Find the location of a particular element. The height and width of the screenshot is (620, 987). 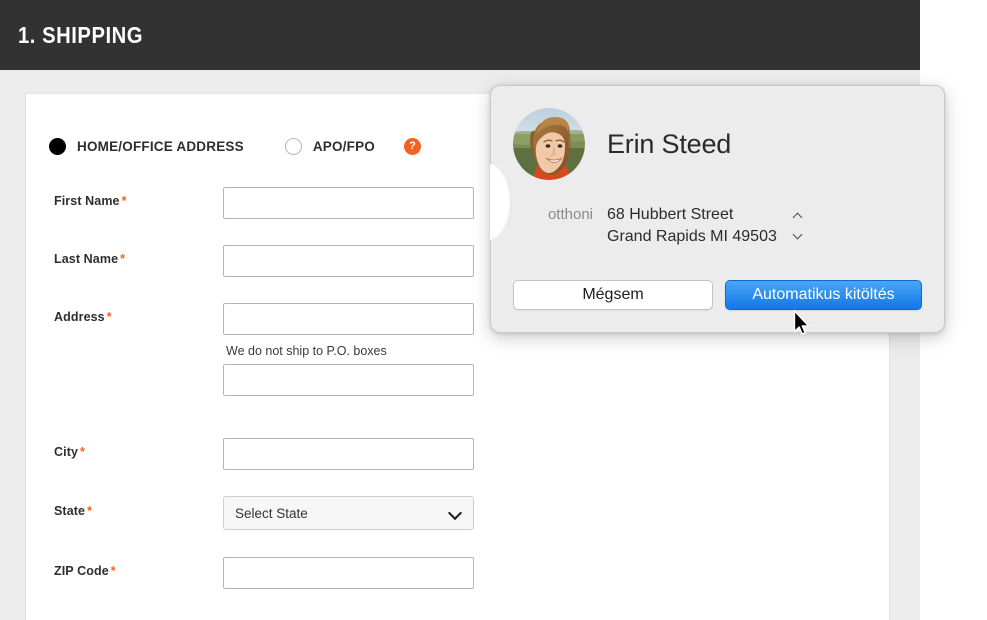

popup-identity-row: Erin Steed is located at coordinates (622, 144).